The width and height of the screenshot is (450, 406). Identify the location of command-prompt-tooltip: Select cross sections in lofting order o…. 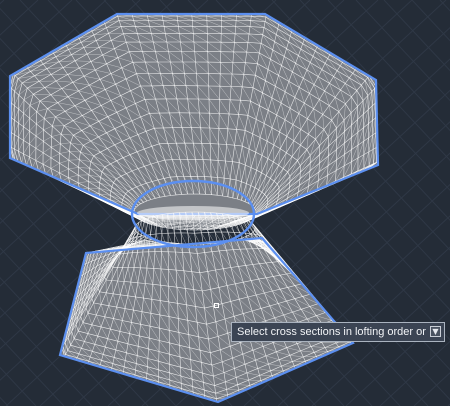
(338, 332).